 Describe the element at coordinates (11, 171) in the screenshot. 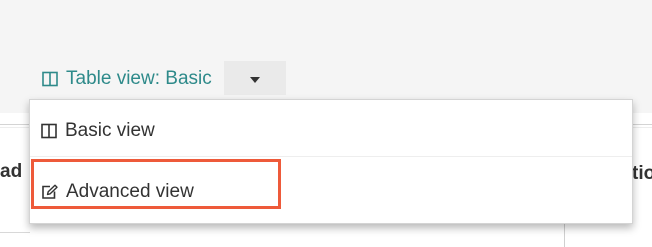

I see `column-header-fragment-left: ad` at that location.